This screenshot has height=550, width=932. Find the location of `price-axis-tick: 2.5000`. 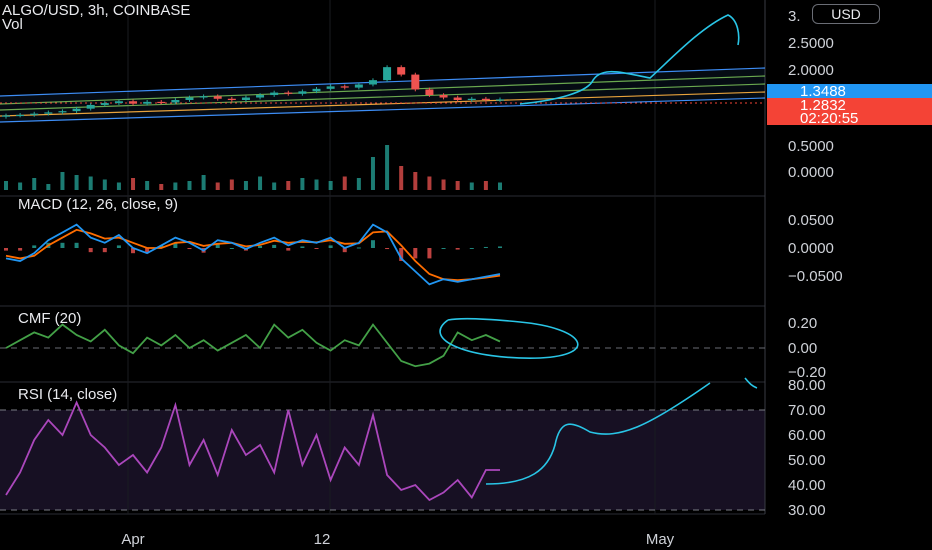

price-axis-tick: 2.5000 is located at coordinates (811, 43).